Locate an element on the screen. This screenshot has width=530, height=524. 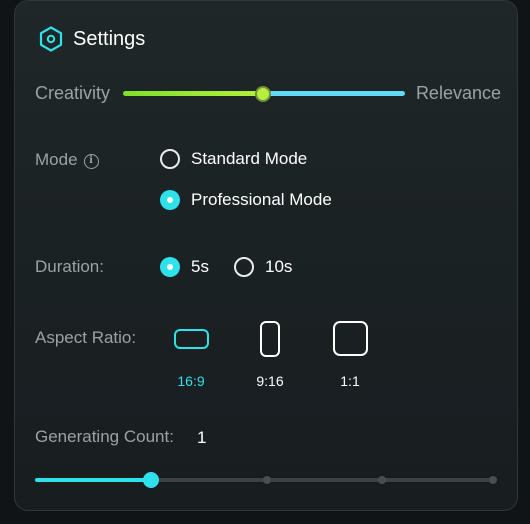
aspect-option-9-16: 9:16 is located at coordinates (270, 355).